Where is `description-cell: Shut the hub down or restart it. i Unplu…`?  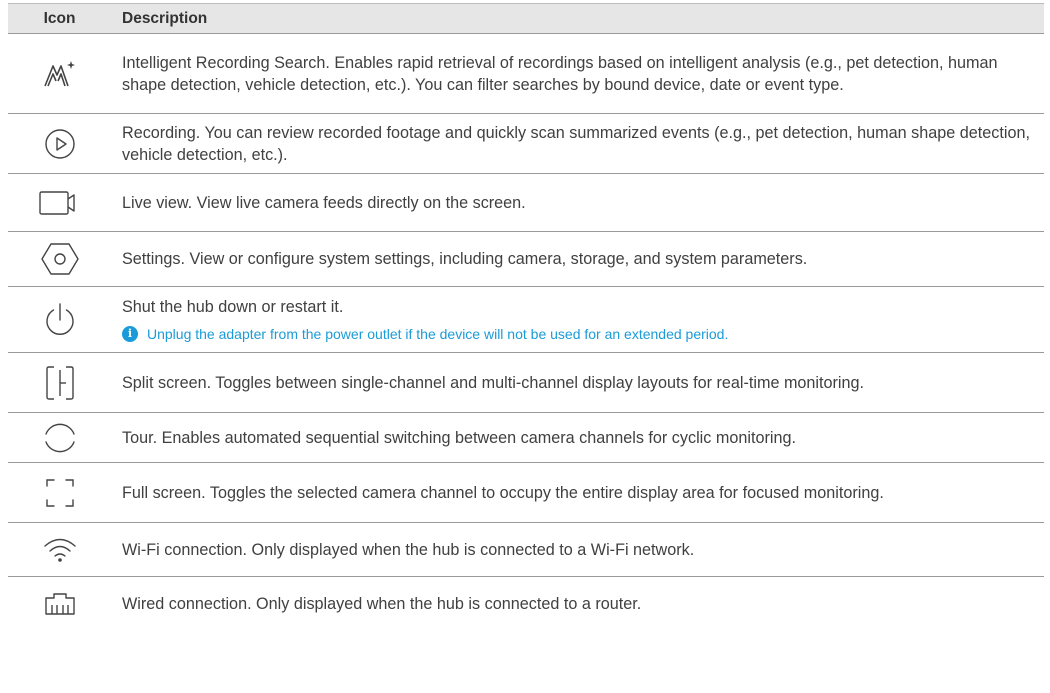 description-cell: Shut the hub down or restart it. i Unplu… is located at coordinates (577, 319).